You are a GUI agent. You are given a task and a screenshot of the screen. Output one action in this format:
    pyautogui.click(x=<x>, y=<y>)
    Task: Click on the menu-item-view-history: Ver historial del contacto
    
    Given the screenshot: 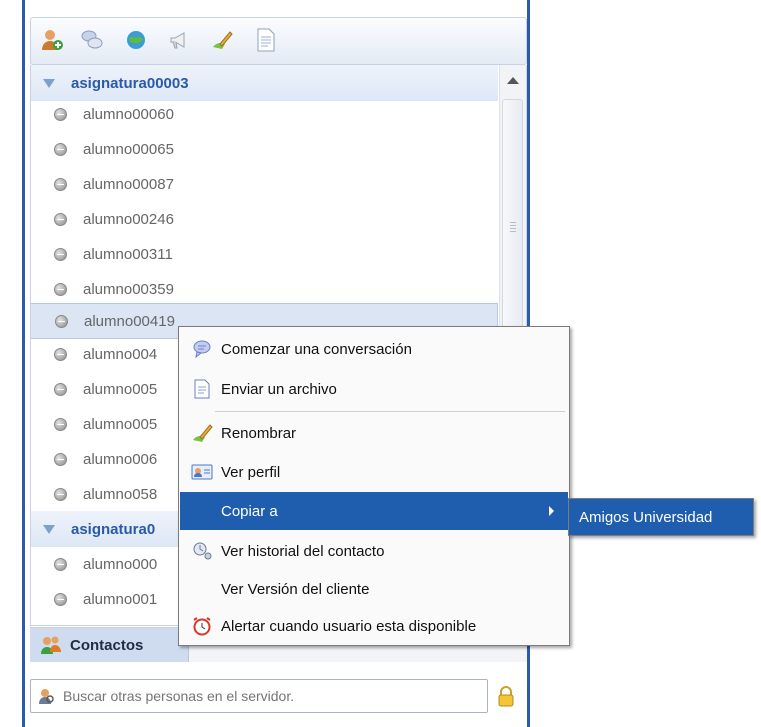 What is the action you would take?
    pyautogui.click(x=374, y=551)
    